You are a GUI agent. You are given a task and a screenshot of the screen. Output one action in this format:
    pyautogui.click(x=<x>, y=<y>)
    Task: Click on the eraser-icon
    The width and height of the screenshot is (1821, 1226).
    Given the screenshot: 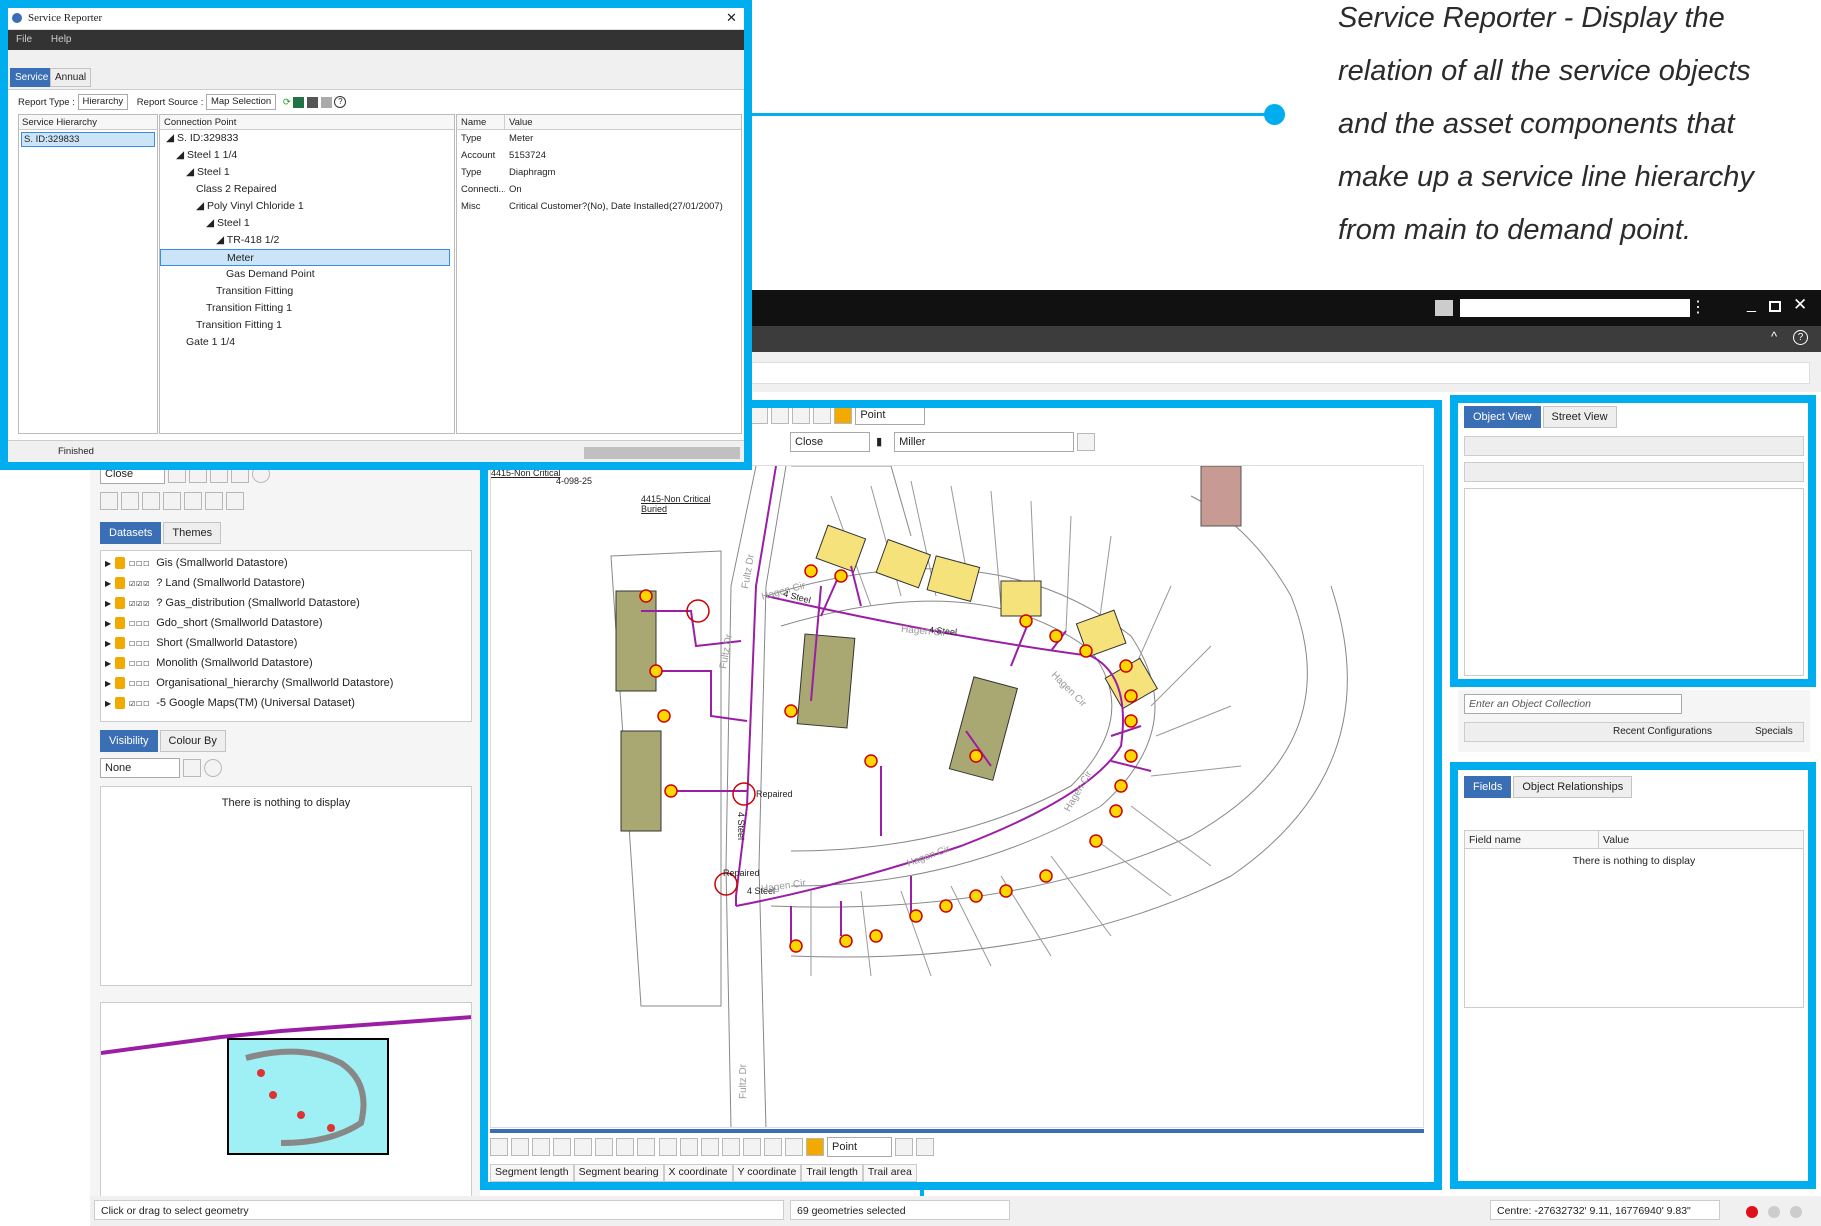 What is the action you would take?
    pyautogui.click(x=192, y=768)
    